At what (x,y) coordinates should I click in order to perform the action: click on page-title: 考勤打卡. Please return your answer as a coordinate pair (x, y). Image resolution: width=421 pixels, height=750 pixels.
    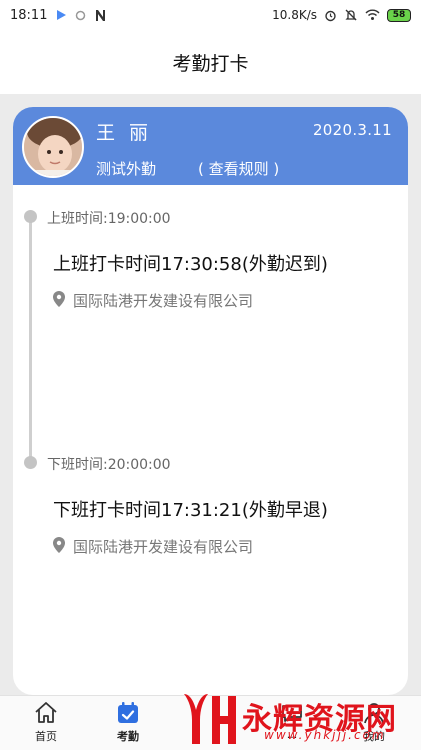
    Looking at the image, I should click on (210, 63).